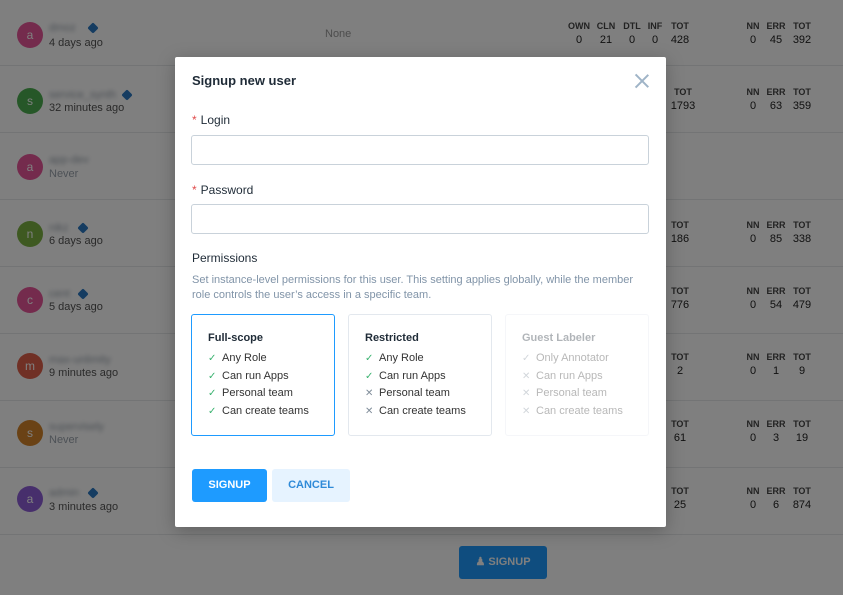 The width and height of the screenshot is (843, 595). I want to click on feature-item: ✕ Can run Apps, so click(585, 377).